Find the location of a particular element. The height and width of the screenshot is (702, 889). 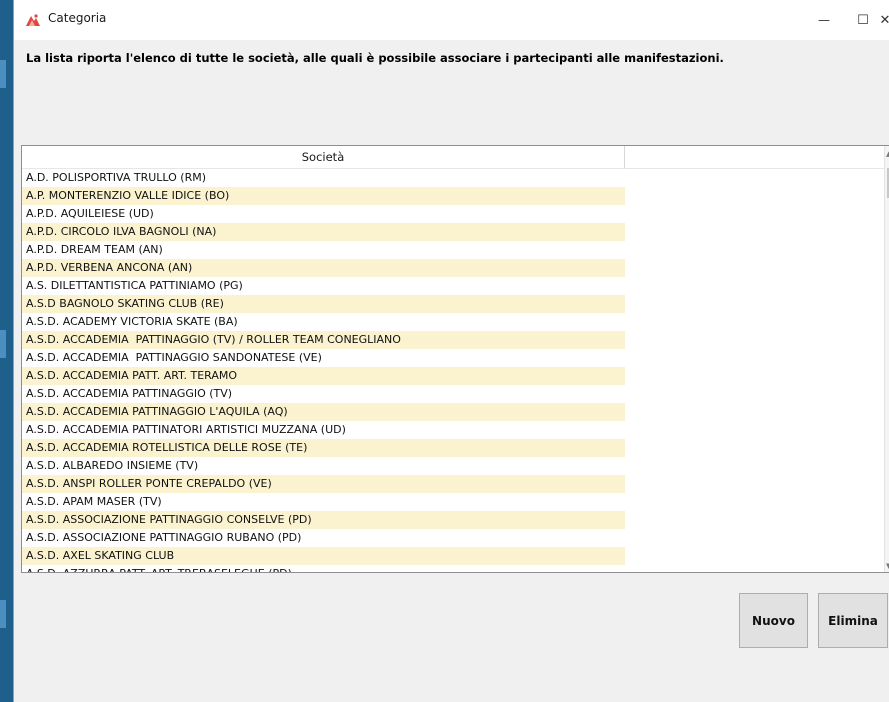

table-header: Società is located at coordinates (455, 157).